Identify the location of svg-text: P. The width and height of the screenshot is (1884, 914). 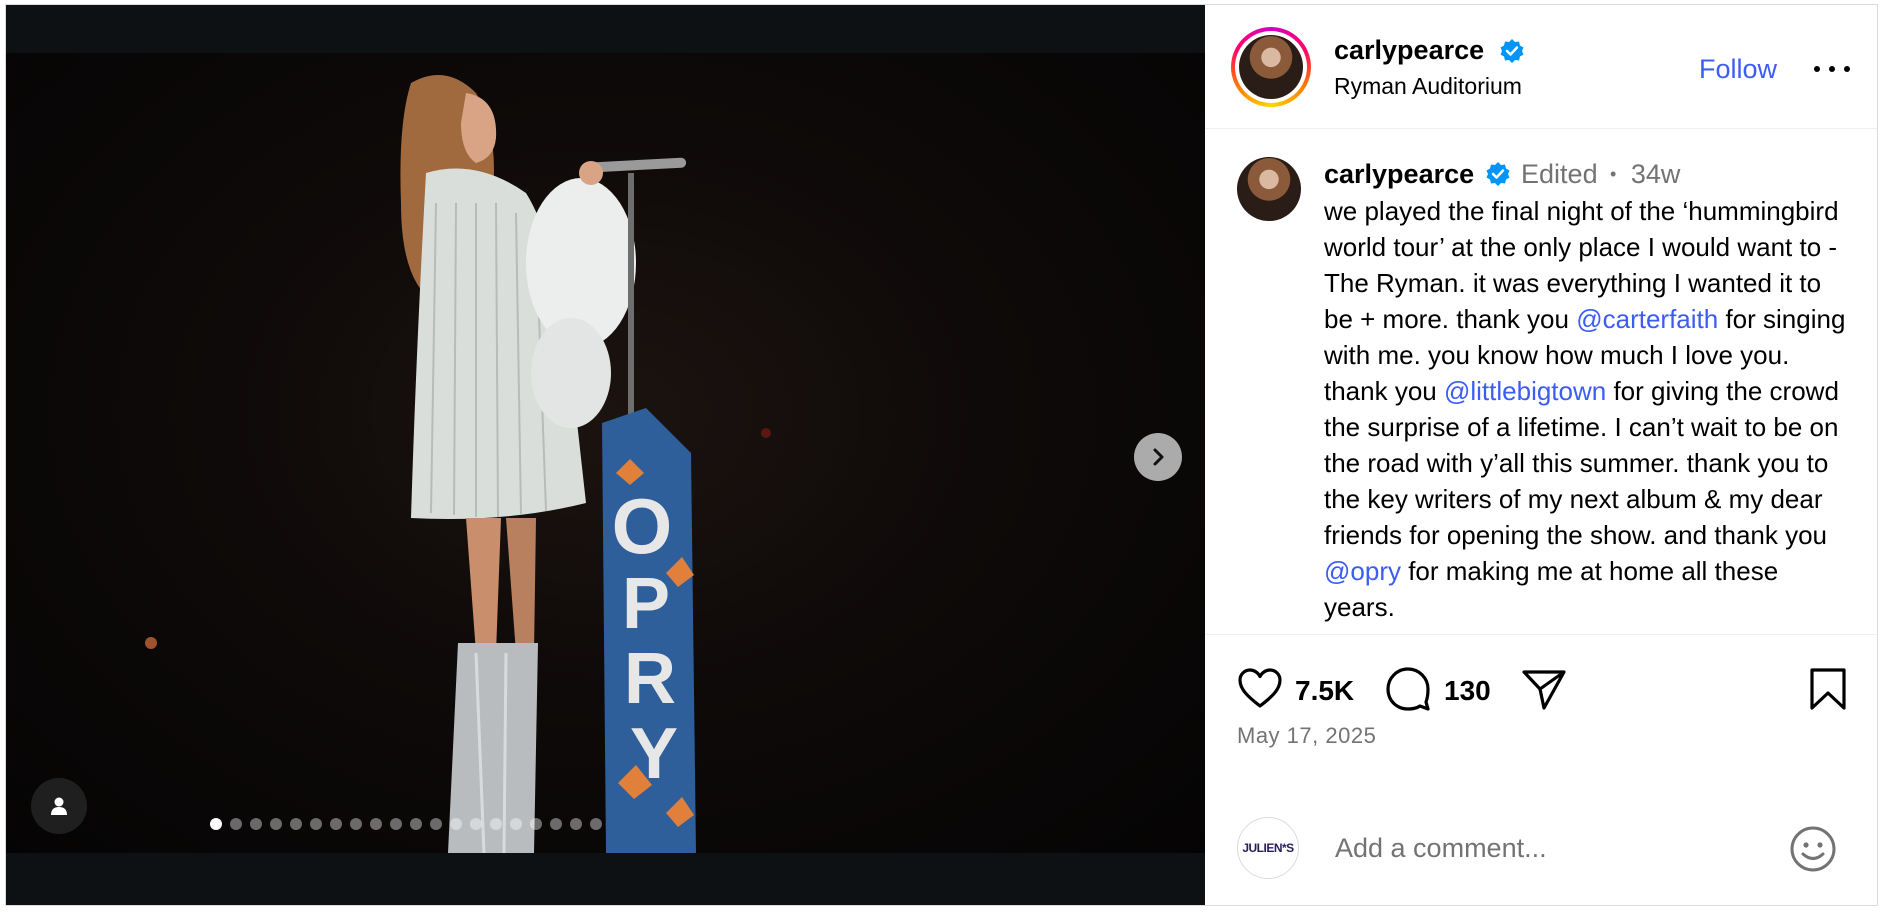
(646, 604).